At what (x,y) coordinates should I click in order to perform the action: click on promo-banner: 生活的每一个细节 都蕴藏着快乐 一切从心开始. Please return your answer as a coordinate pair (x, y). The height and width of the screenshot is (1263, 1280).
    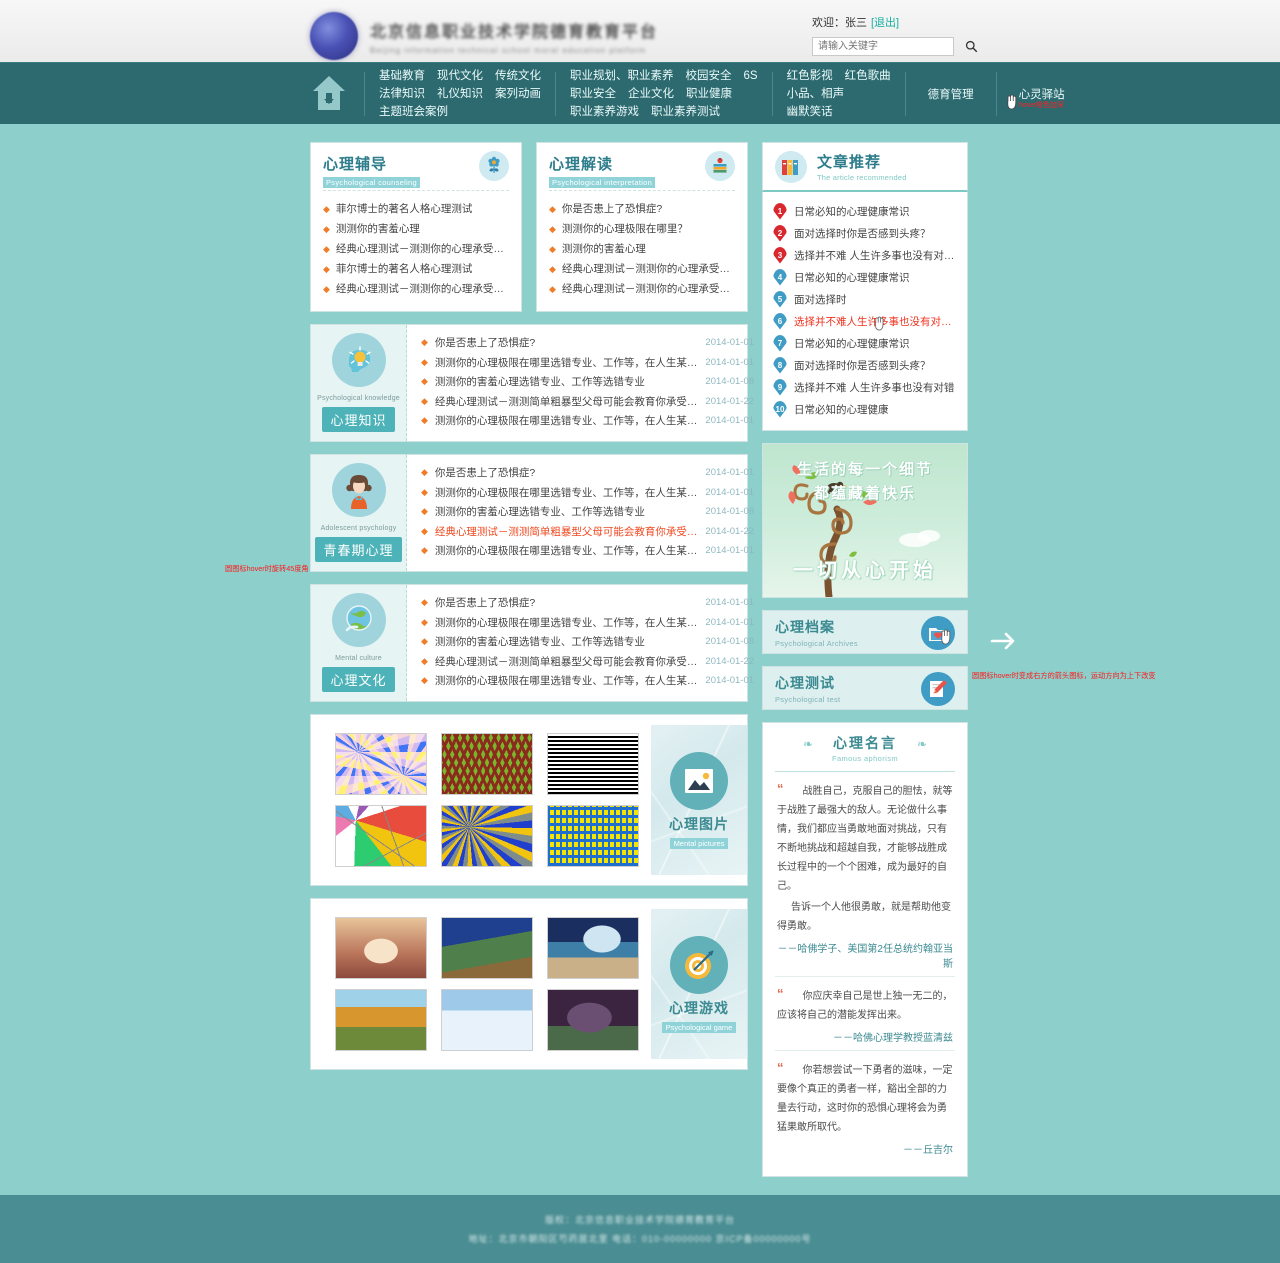
    Looking at the image, I should click on (865, 520).